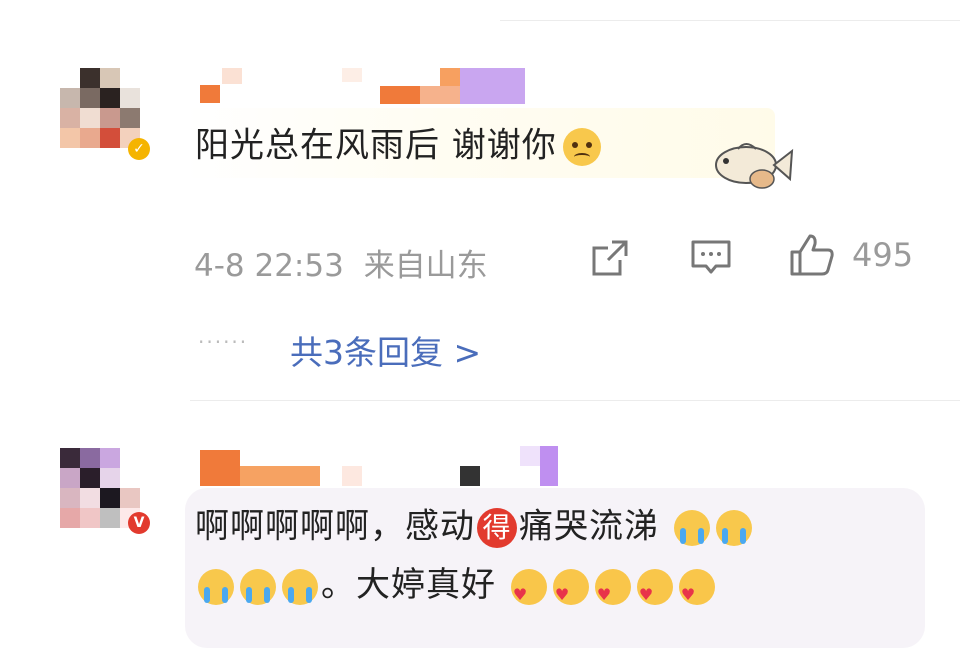 The width and height of the screenshot is (960, 648). I want to click on like-button: 495, so click(850, 255).